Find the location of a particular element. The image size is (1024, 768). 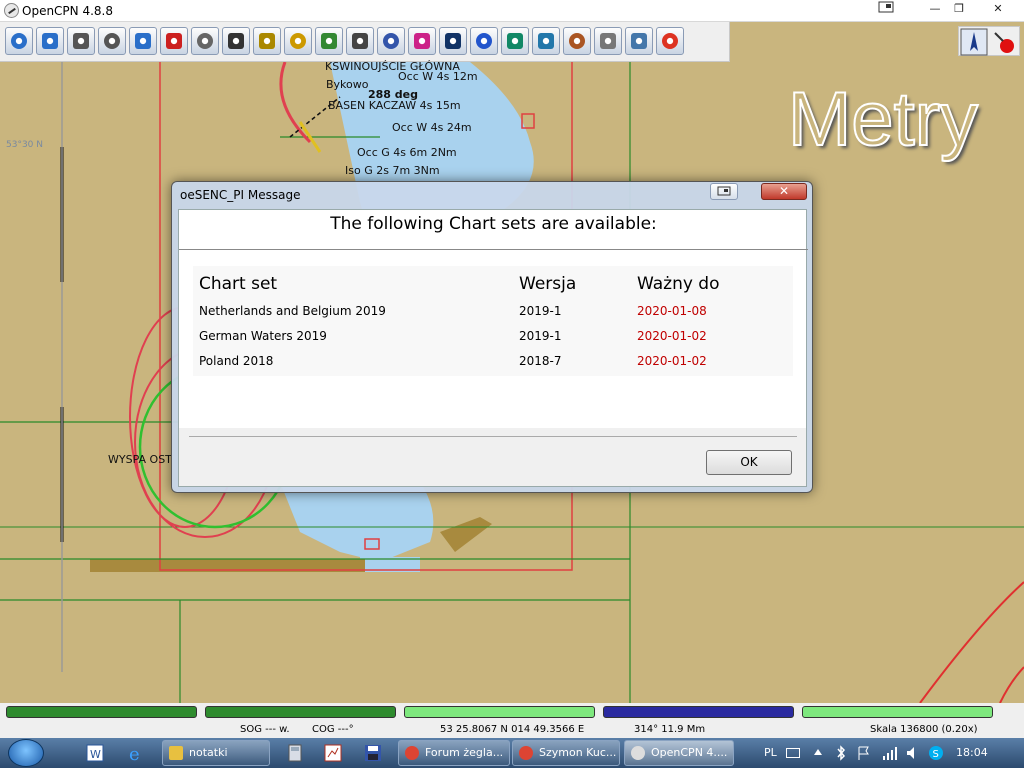

keyboard-icon is located at coordinates (793, 753).